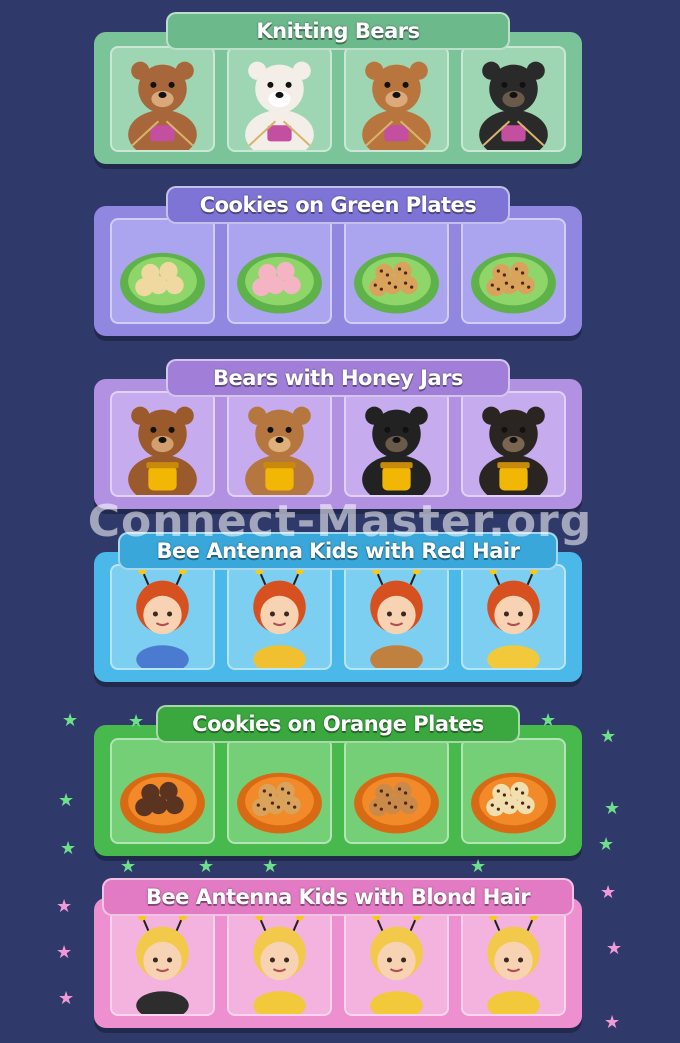 The width and height of the screenshot is (680, 1043). Describe the element at coordinates (279, 803) in the screenshot. I see `cookie-stack-orange-plate-icon` at that location.